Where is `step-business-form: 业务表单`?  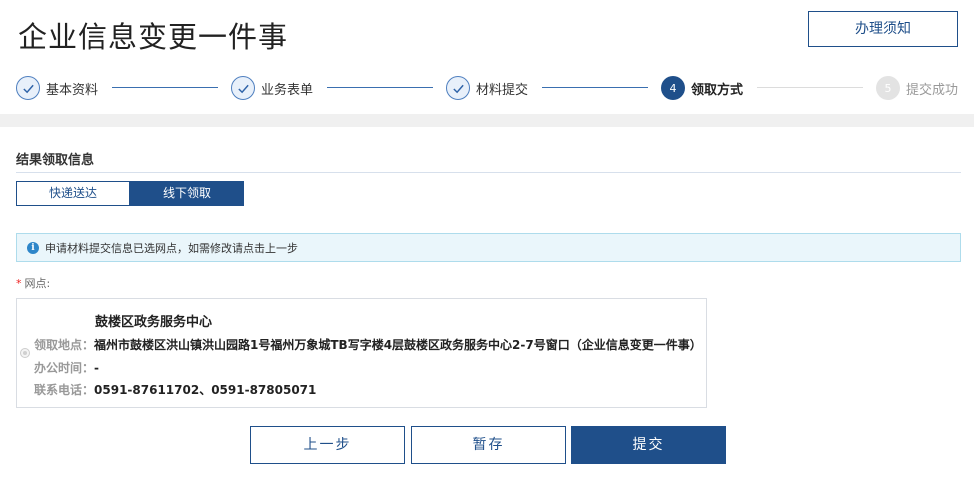
step-business-form: 业务表单 is located at coordinates (272, 88).